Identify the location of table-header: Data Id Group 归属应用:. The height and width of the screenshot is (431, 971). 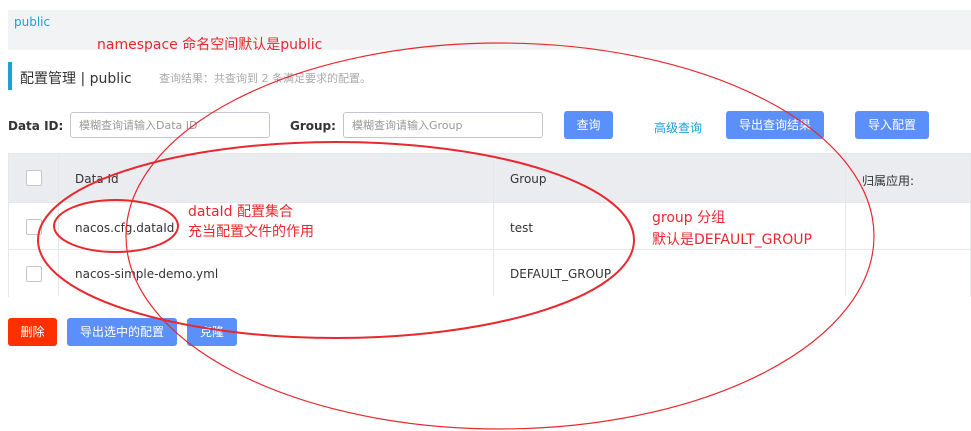
(489, 178).